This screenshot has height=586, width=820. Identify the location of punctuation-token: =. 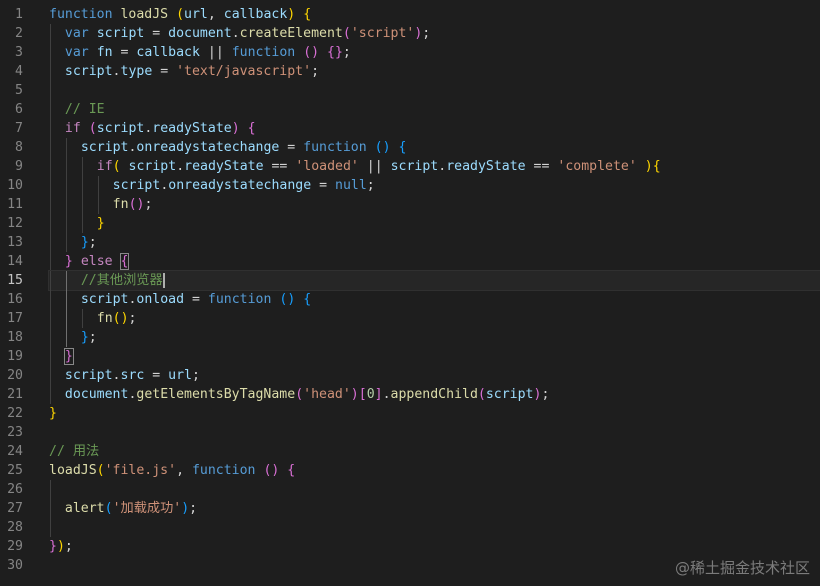
(291, 147).